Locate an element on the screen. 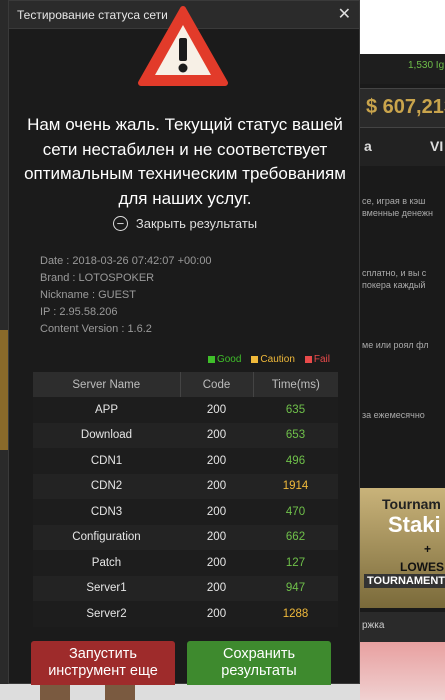 This screenshot has height=700, width=445. legend-caution: Caution is located at coordinates (273, 359).